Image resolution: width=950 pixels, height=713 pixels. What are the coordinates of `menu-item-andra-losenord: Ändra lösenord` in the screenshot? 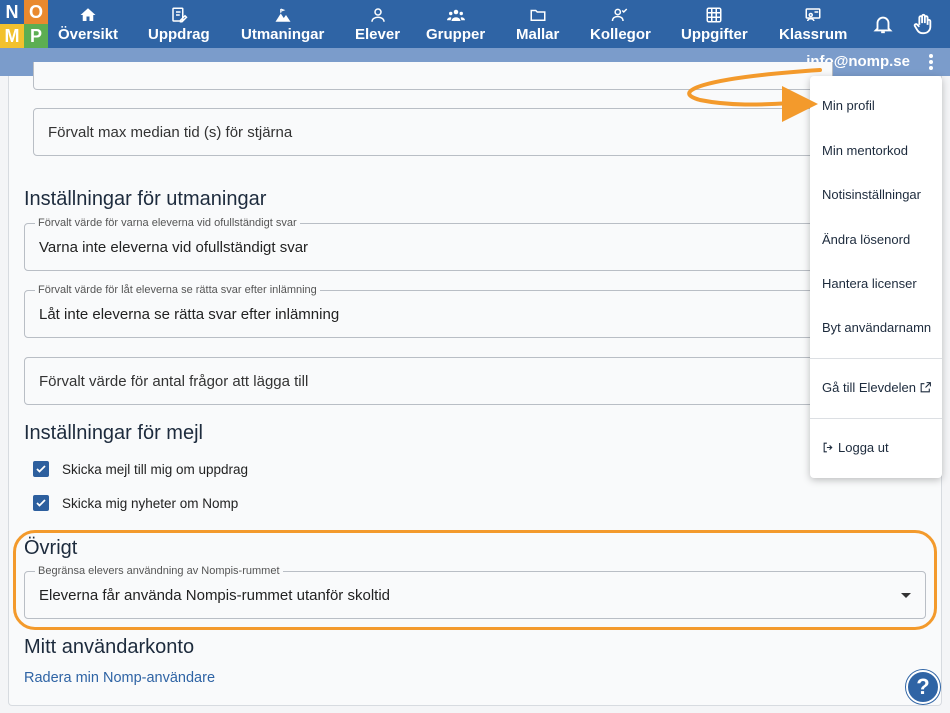 It's located at (866, 239).